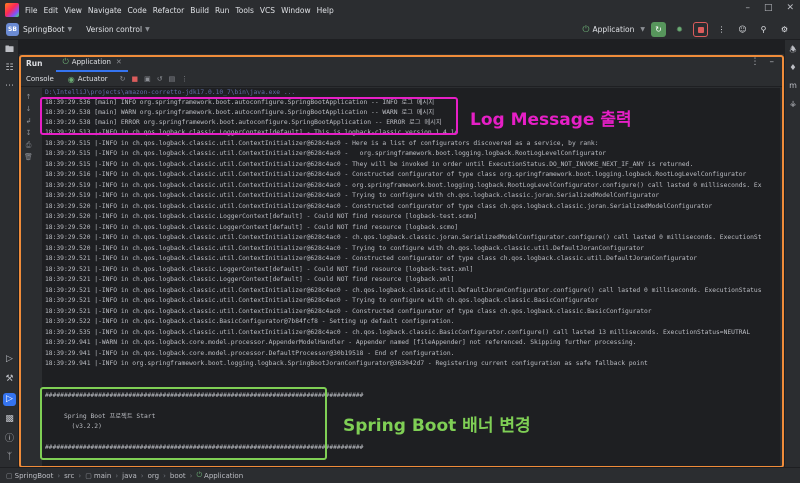 Image resolution: width=800 pixels, height=483 pixels. I want to click on notifications-bell-icon: 🕭, so click(793, 50).